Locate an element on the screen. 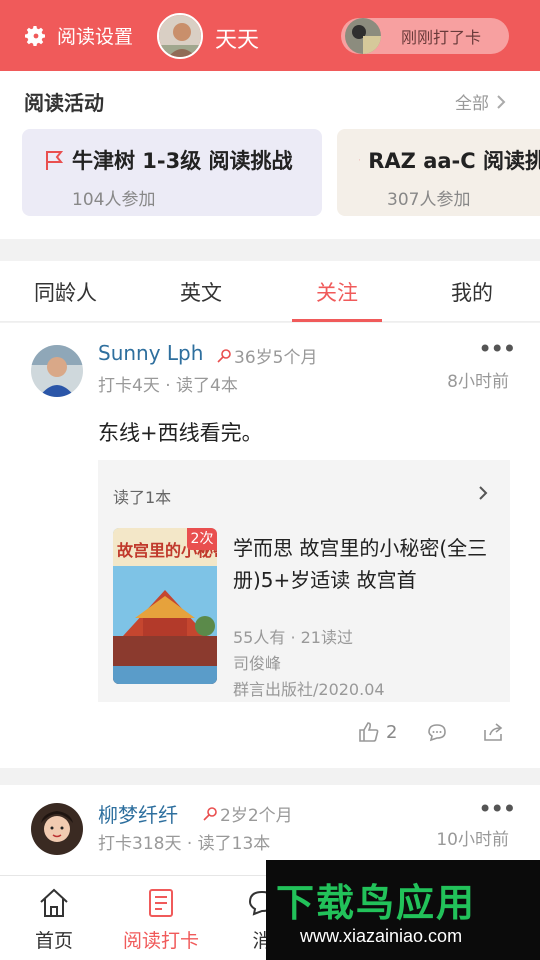 This screenshot has height=960, width=540. settings-label: 阅读设置 is located at coordinates (95, 37).